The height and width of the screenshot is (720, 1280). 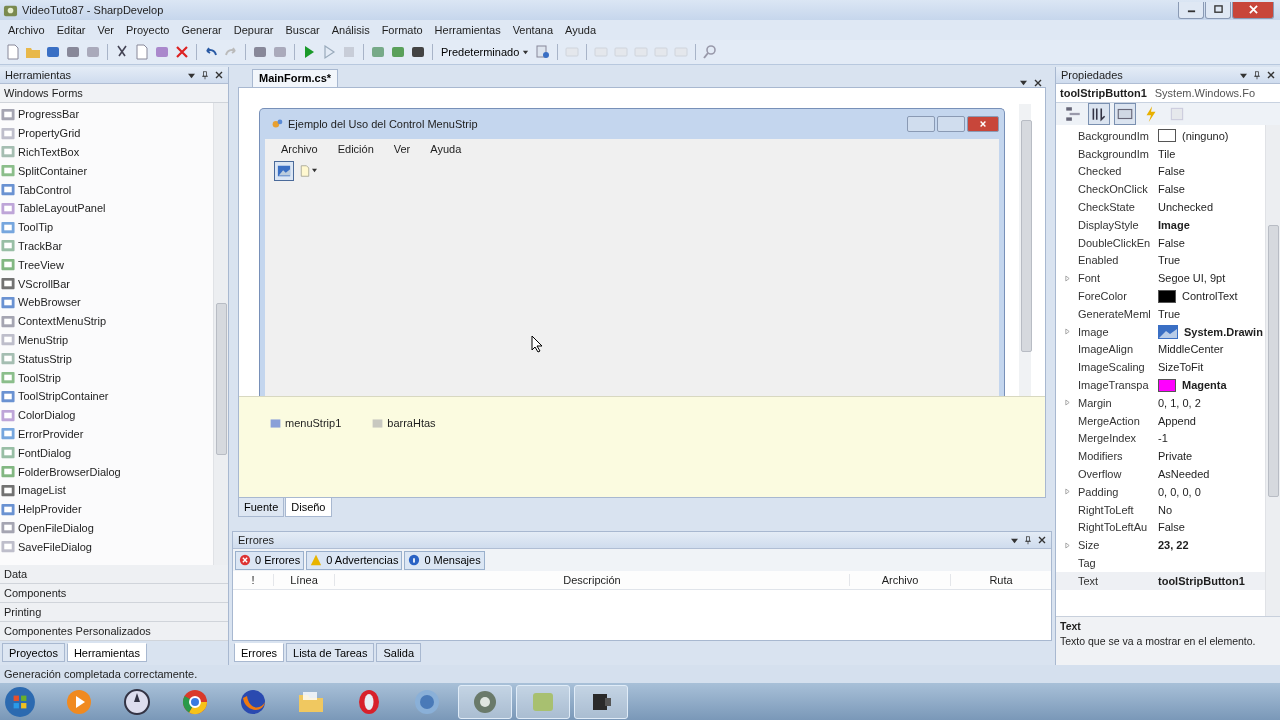 What do you see at coordinates (1210, 296) in the screenshot?
I see `property-value: ControlText` at bounding box center [1210, 296].